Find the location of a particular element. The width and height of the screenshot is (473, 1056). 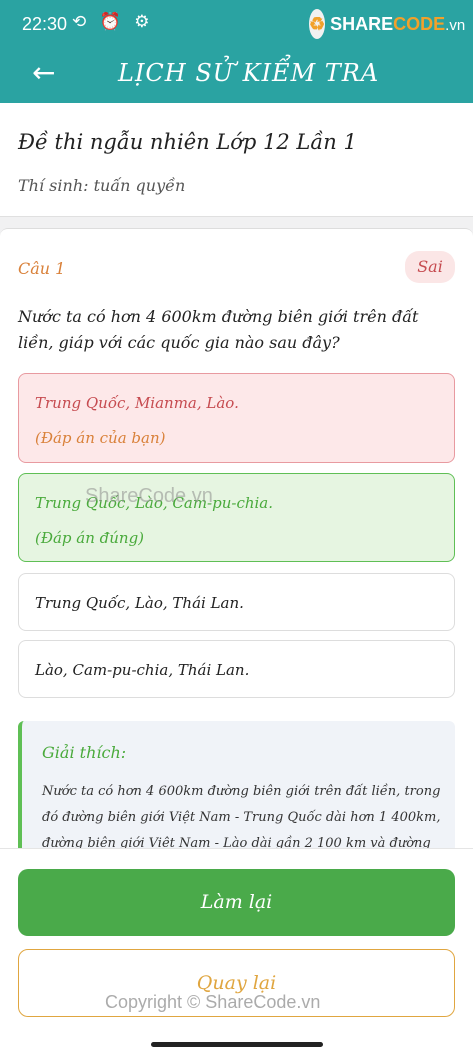

answer-option: Trung Quốc, Lào, Thái Lan. is located at coordinates (236, 602).